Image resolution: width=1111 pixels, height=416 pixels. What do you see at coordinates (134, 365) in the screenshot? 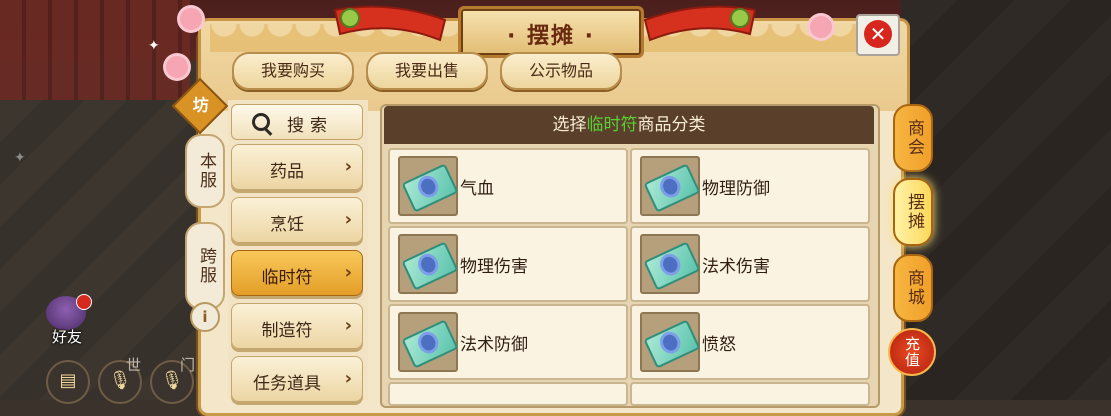
I see `world-channel-label: 世` at bounding box center [134, 365].